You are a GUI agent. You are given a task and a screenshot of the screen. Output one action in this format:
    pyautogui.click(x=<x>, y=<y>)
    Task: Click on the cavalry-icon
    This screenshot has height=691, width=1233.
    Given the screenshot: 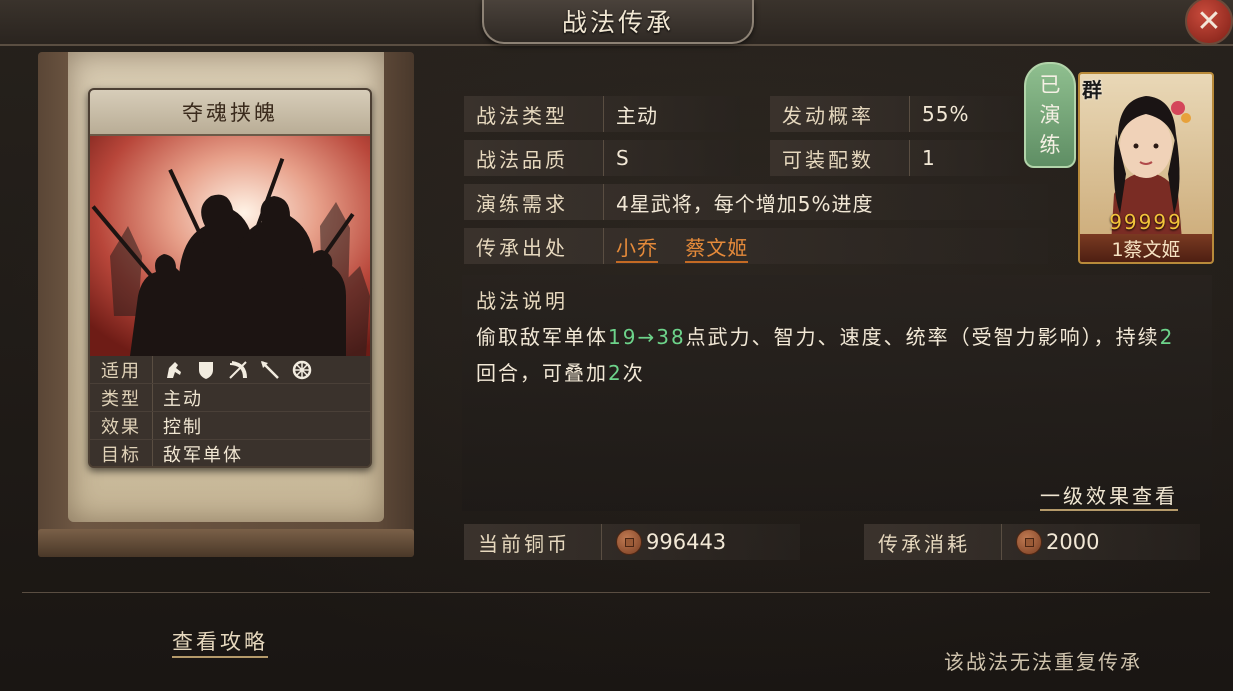 What is the action you would take?
    pyautogui.click(x=174, y=370)
    